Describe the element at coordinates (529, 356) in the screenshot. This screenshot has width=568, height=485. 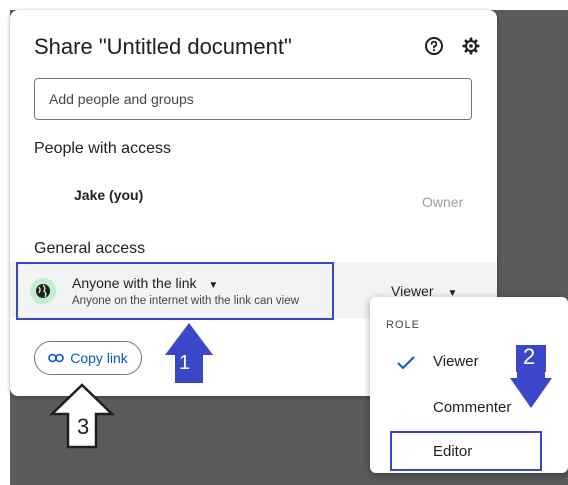
I see `step2-number: 2` at that location.